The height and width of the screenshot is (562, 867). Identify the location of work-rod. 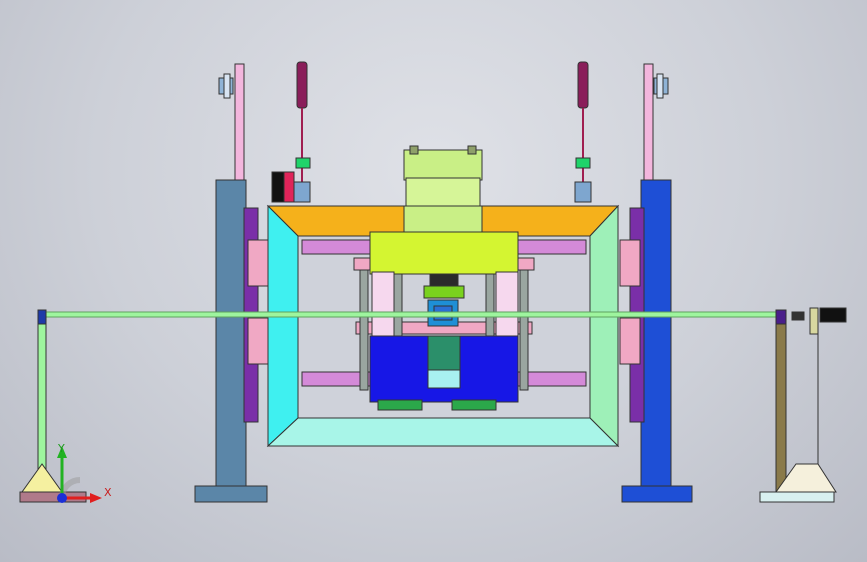
(412, 314).